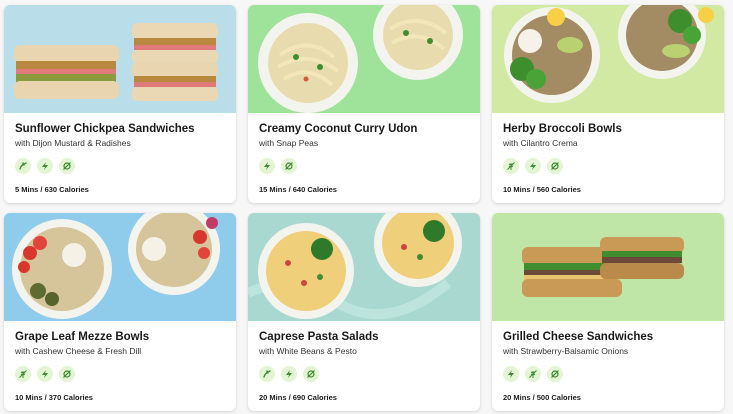  Describe the element at coordinates (120, 129) in the screenshot. I see `recipe-title: Sunflower Chickpea Sandwiches` at that location.